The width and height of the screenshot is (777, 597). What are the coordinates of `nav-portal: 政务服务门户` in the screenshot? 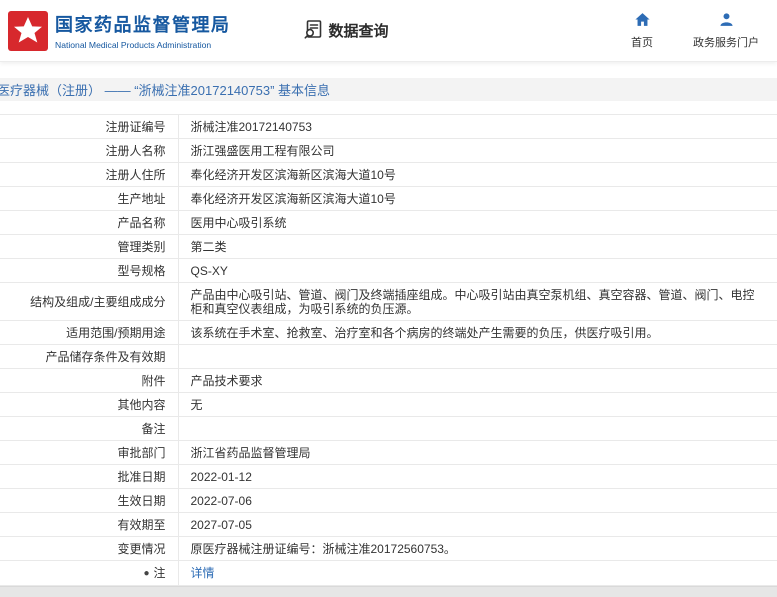 It's located at (726, 30).